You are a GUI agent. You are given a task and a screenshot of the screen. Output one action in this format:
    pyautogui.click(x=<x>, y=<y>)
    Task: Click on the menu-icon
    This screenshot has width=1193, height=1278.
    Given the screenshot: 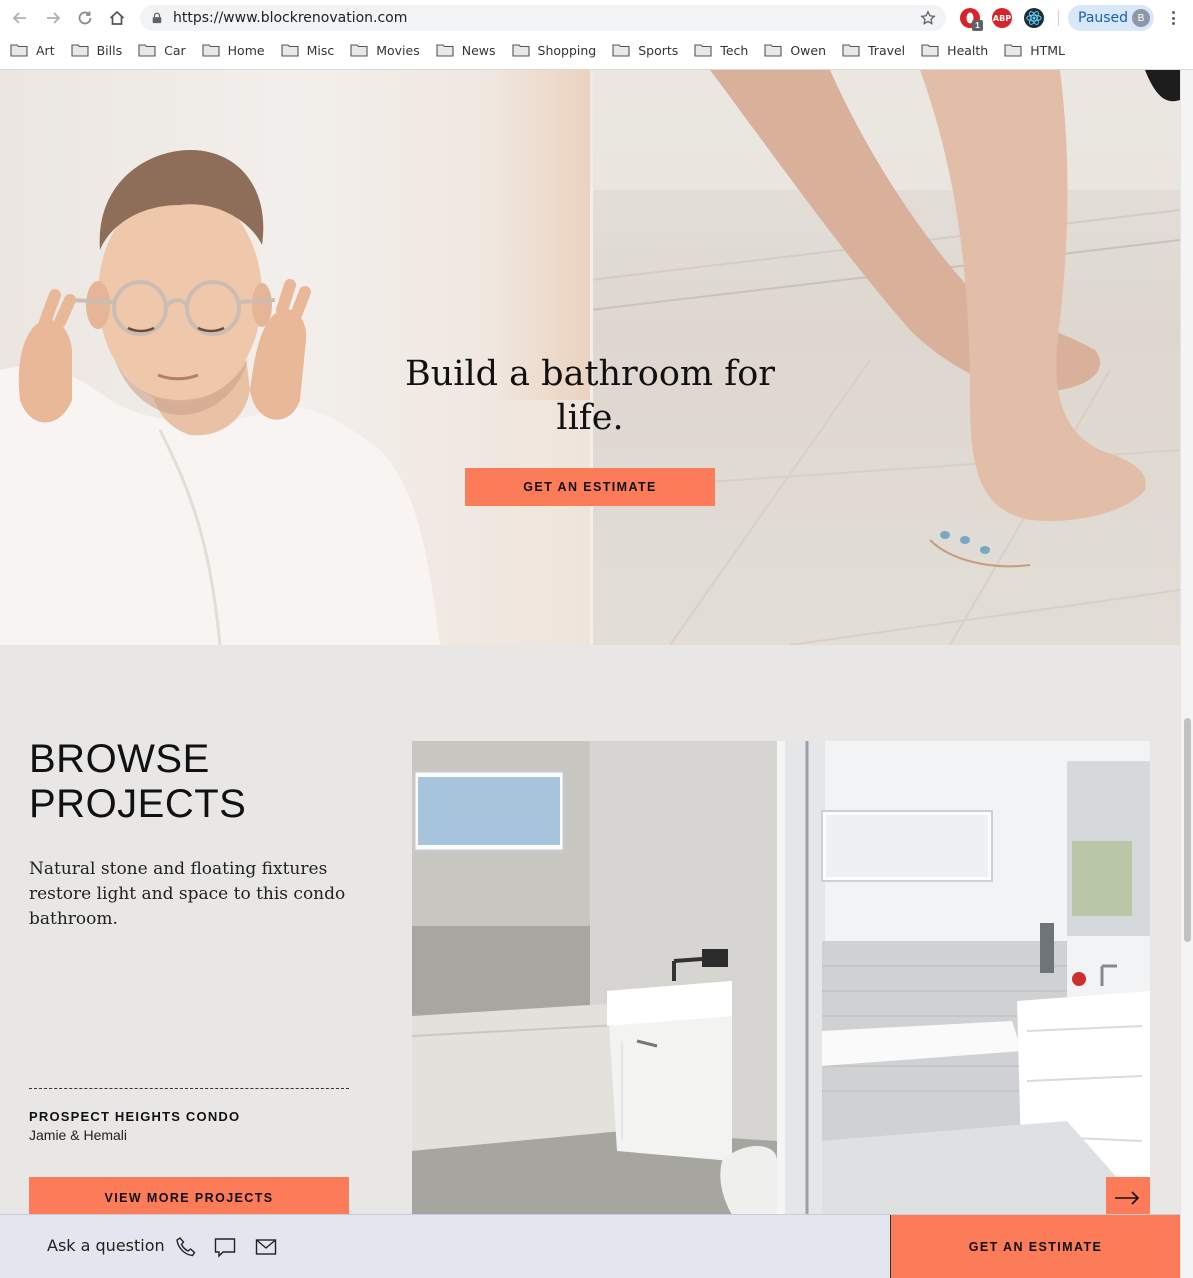 What is the action you would take?
    pyautogui.click(x=1173, y=18)
    